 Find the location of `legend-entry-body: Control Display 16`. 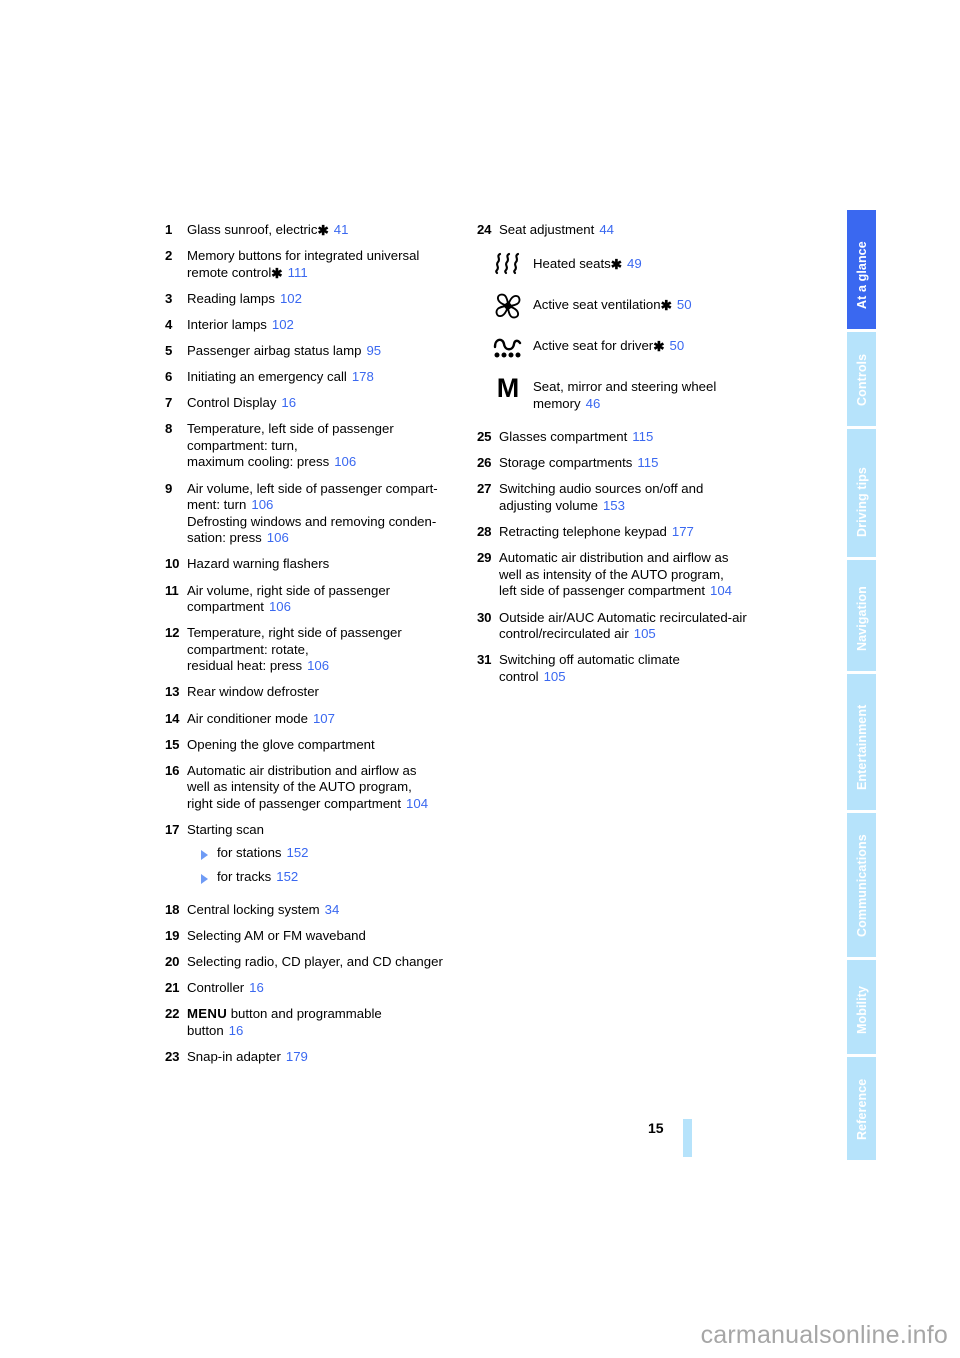

legend-entry-body: Control Display 16 is located at coordinates (326, 403).